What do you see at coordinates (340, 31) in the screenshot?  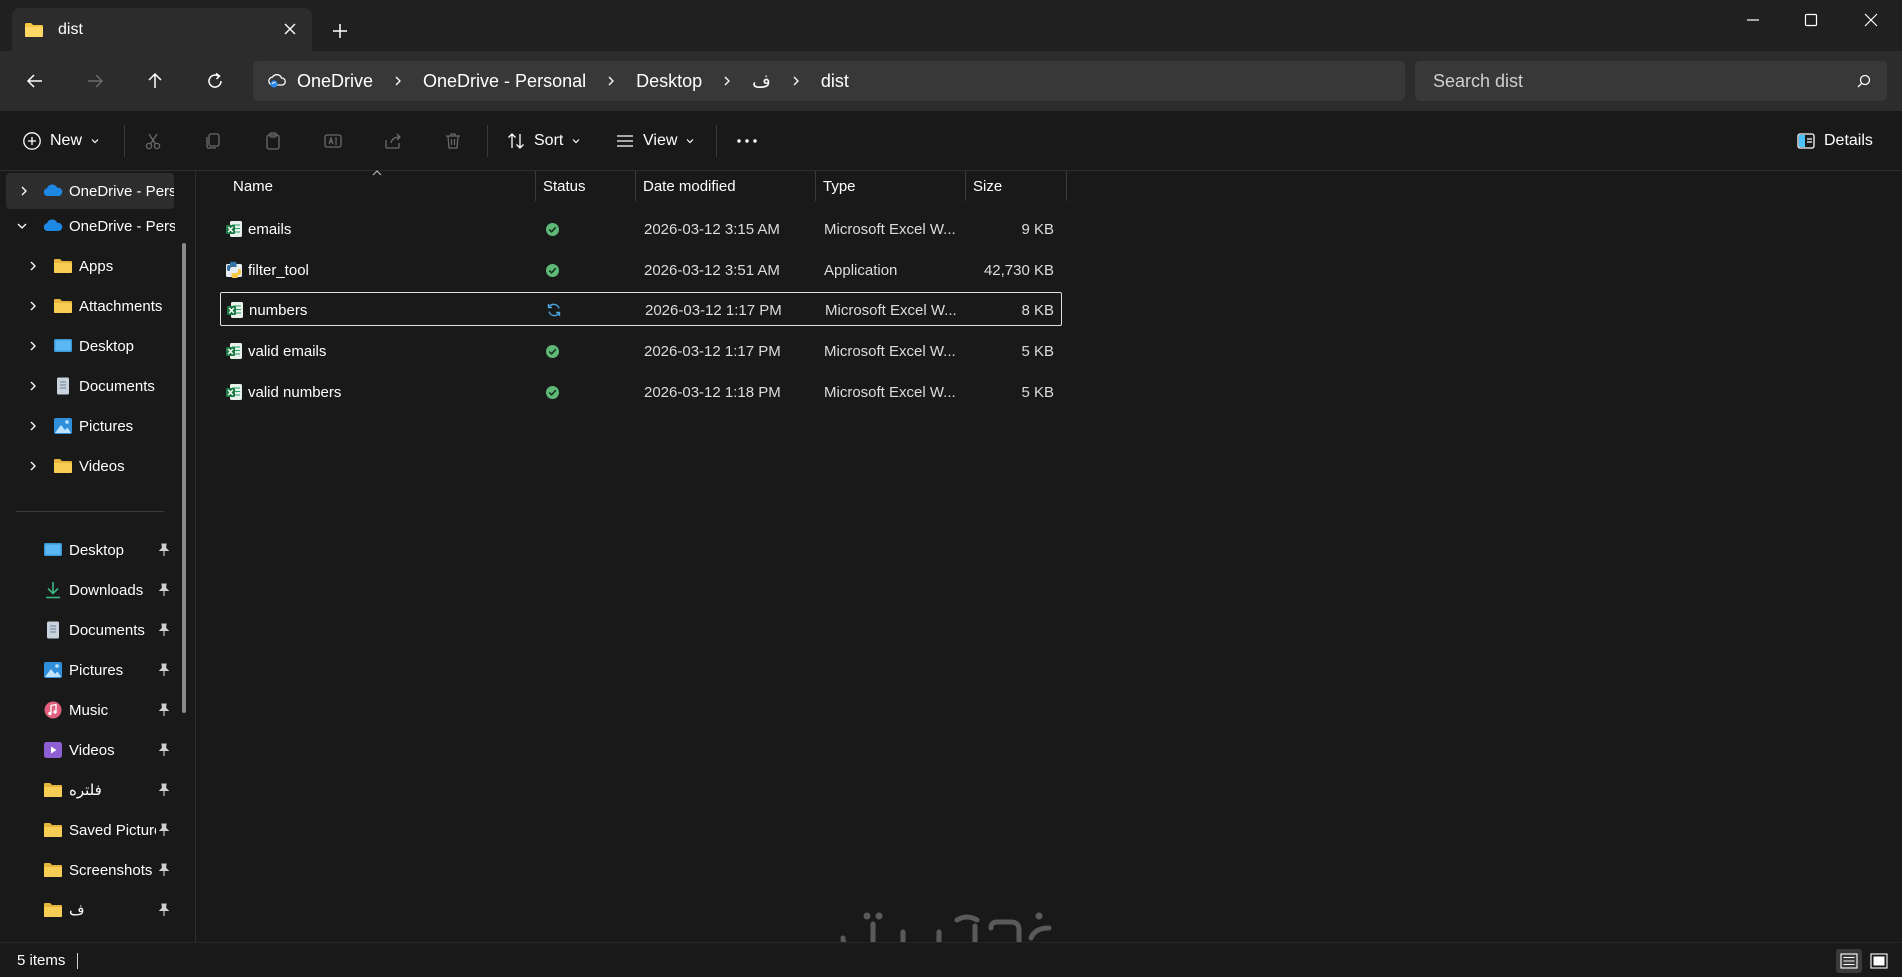 I see `new-tab-icon` at bounding box center [340, 31].